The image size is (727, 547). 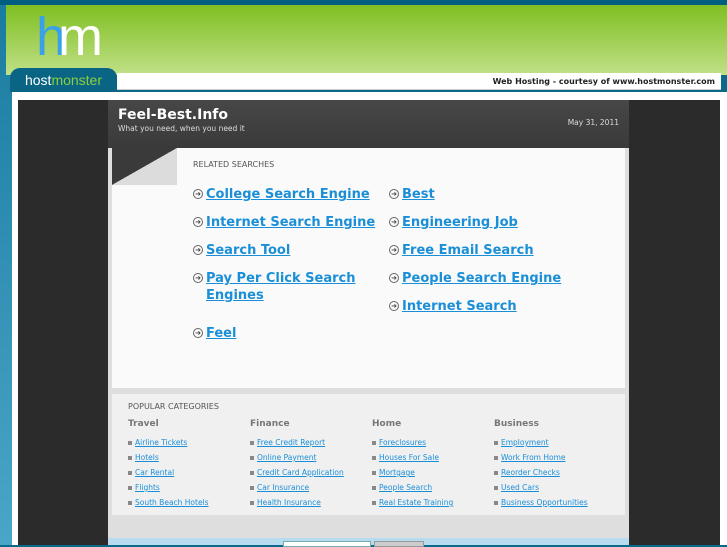 I want to click on related-link-item: ➜ Free Email Search, so click(x=461, y=250).